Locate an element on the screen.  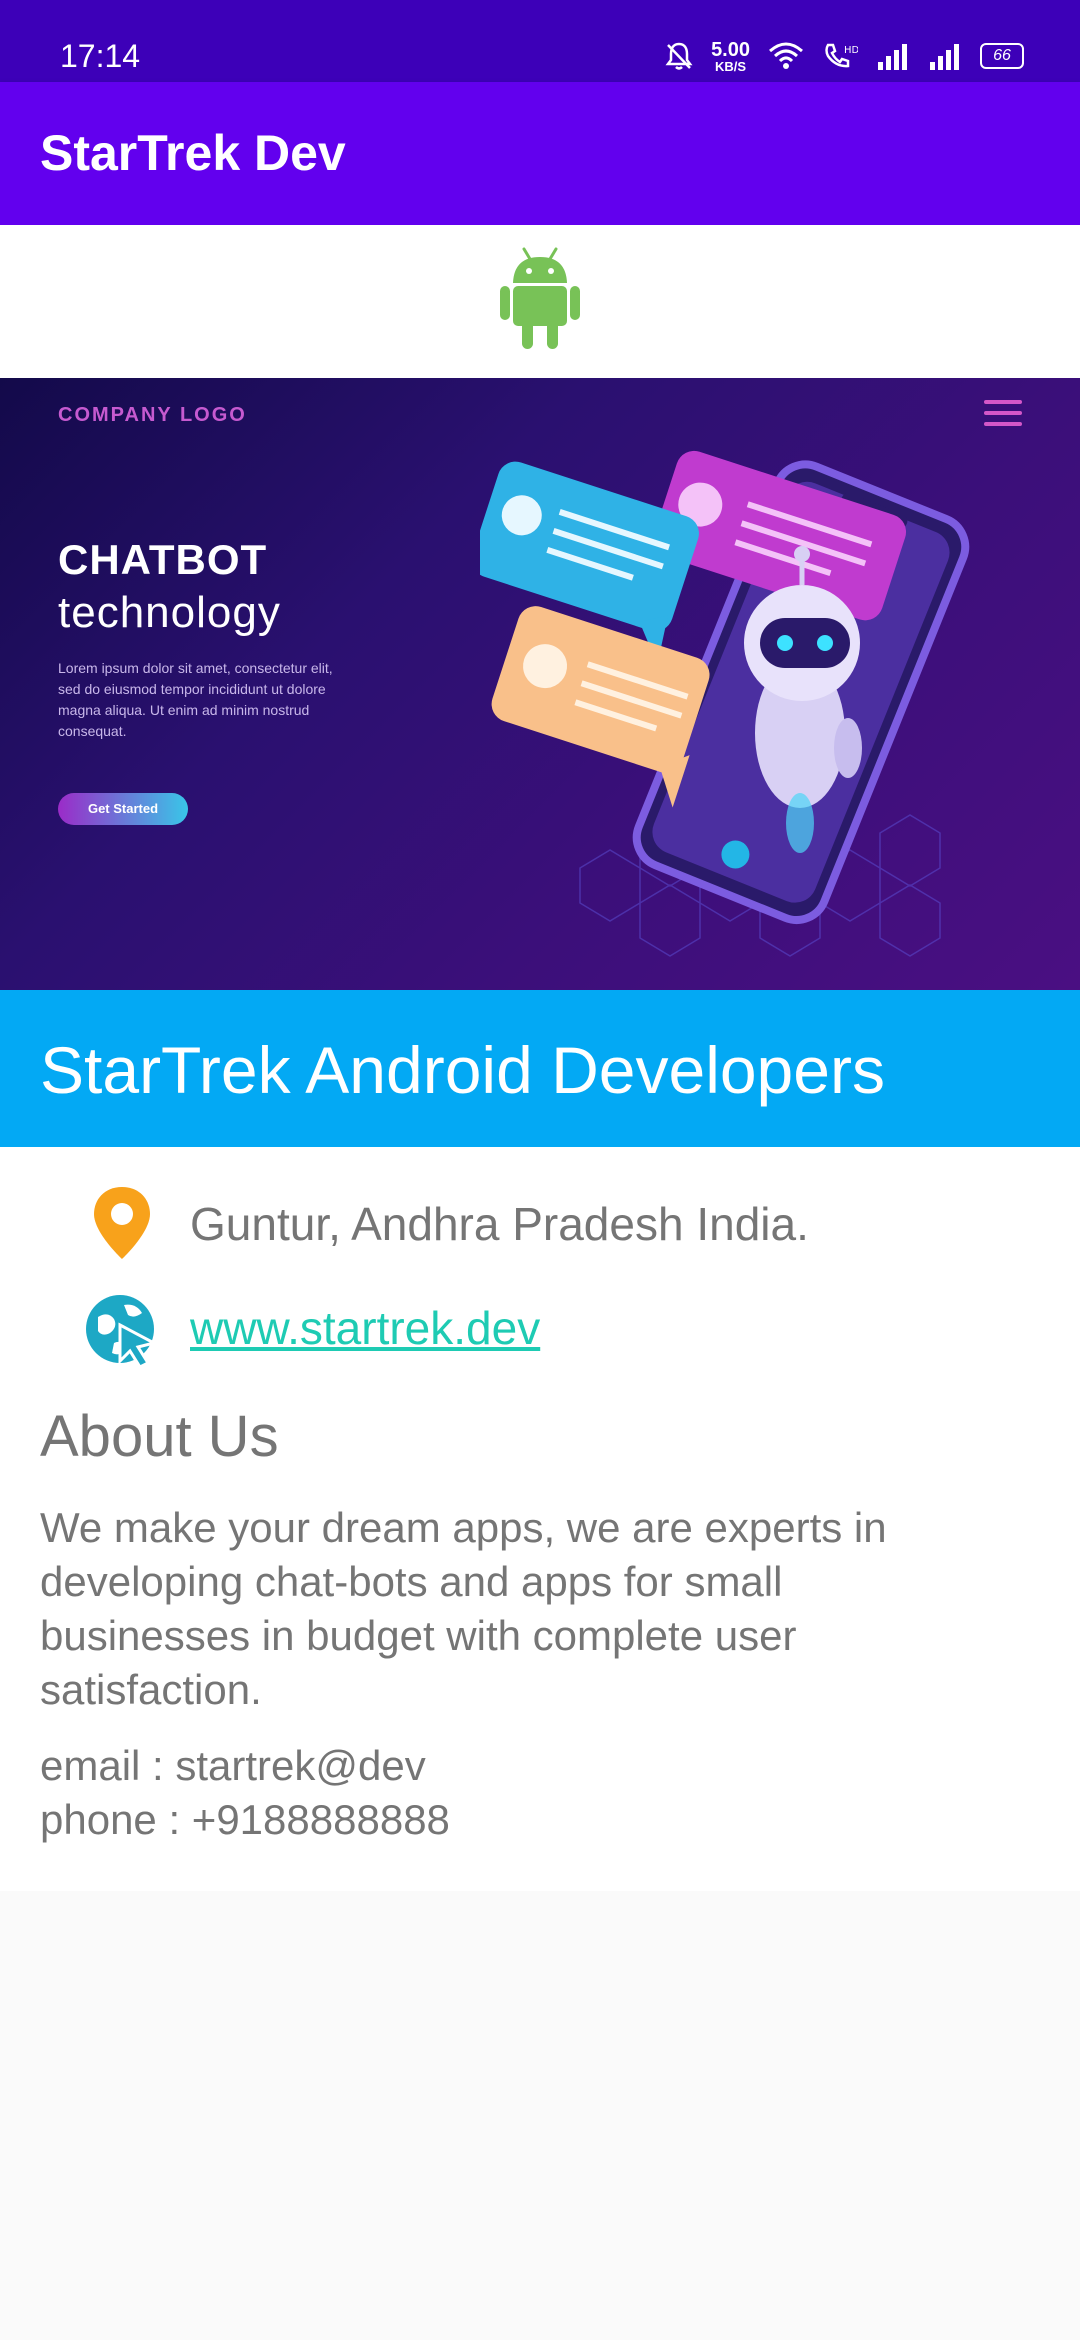
phone-text: phone : +9188888888 is located at coordinates (245, 1819).